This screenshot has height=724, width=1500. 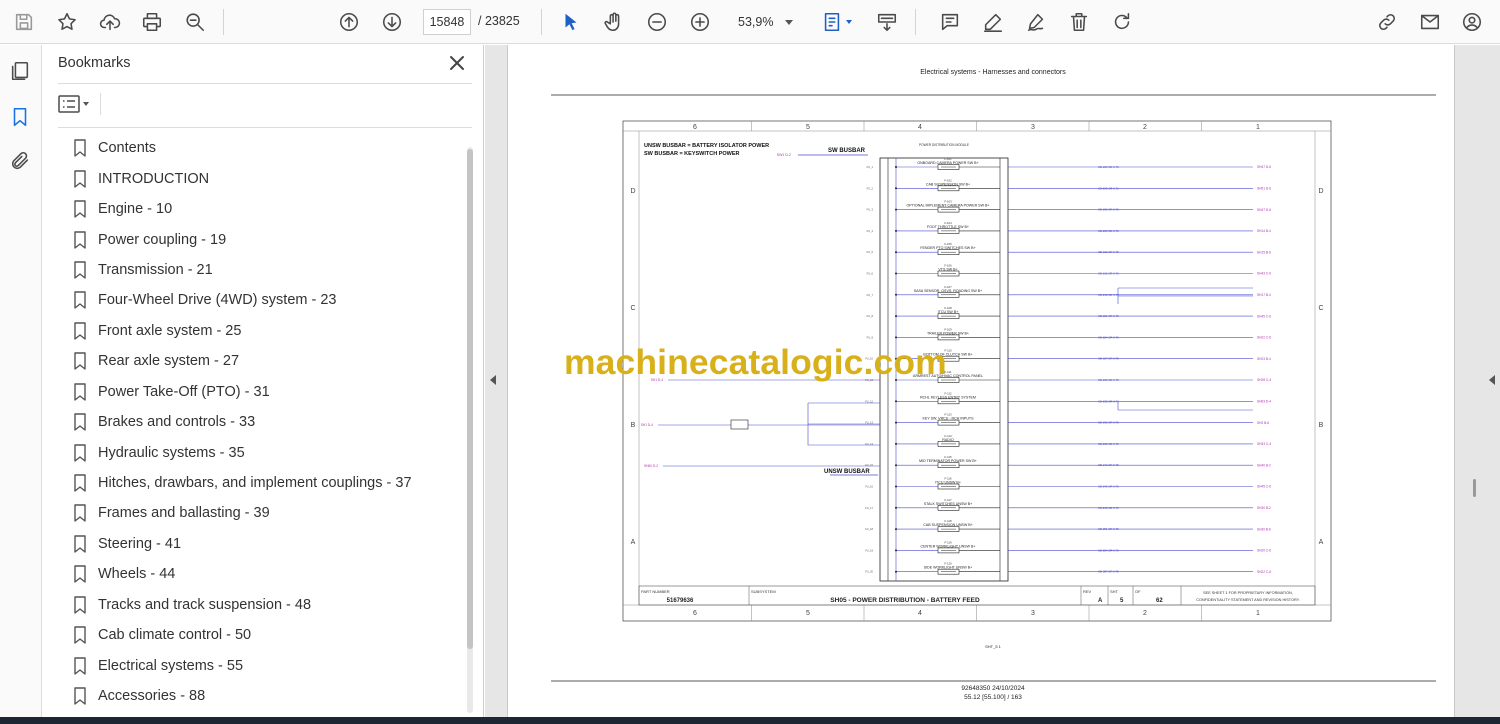 I want to click on comment-icon, so click(x=950, y=22).